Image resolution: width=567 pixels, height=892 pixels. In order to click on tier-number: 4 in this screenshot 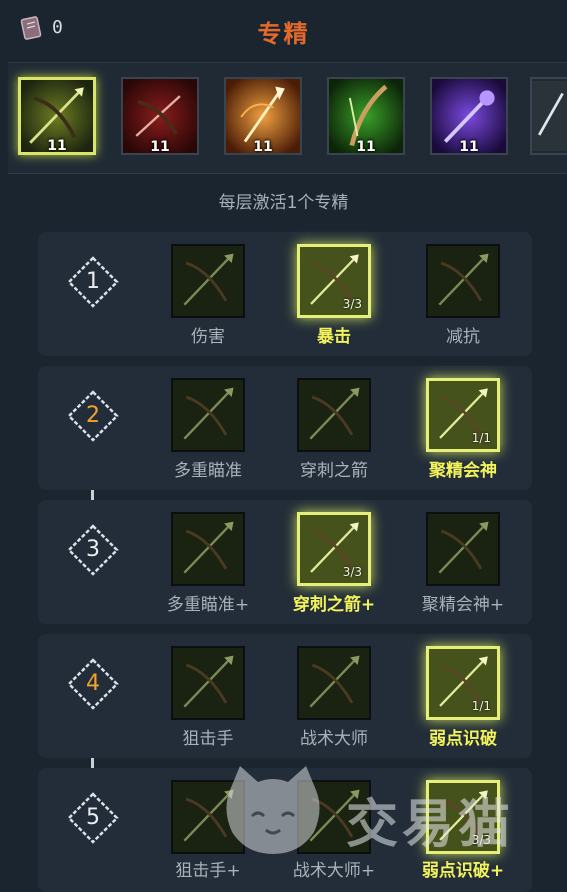, I will do `click(93, 683)`.